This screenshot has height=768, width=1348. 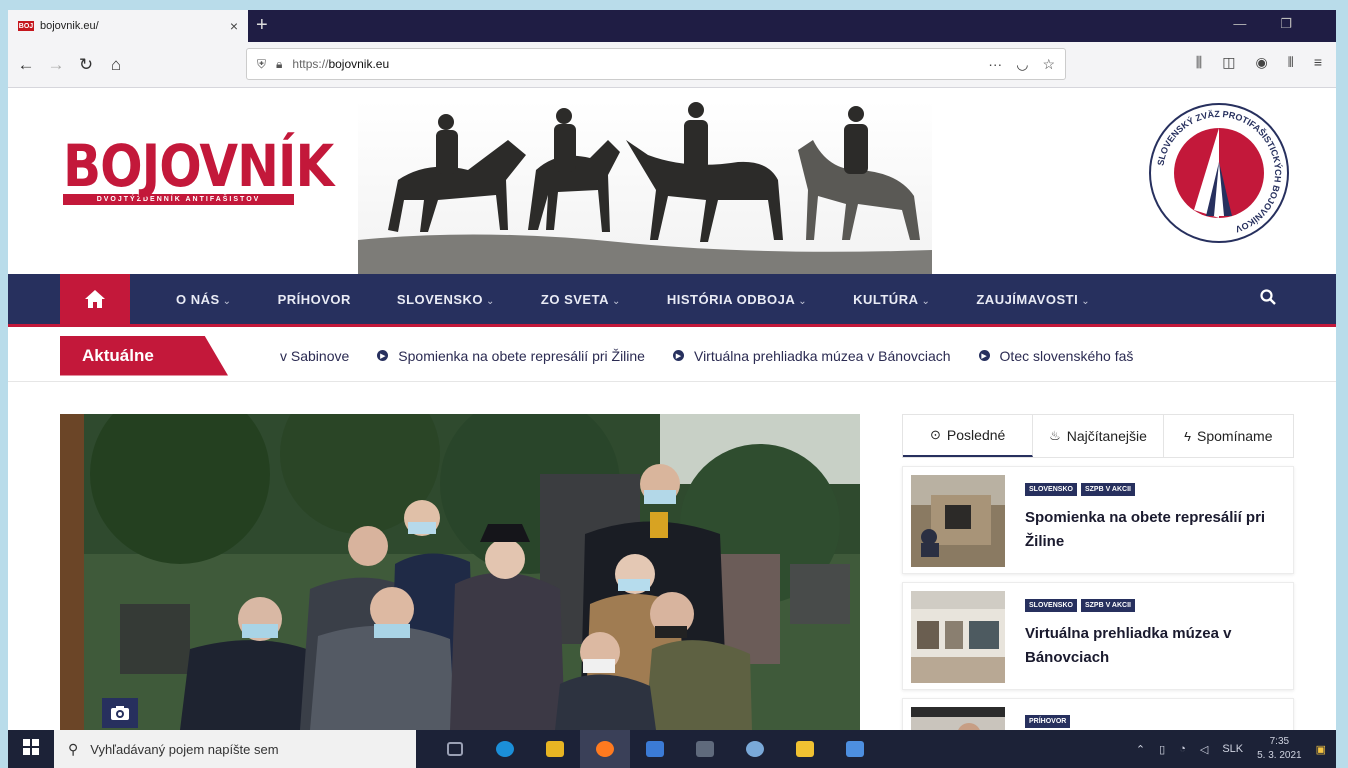 I want to click on taskbar-search: ⚲ Vyhľadávaný pojem napíšte sem, so click(x=235, y=749).